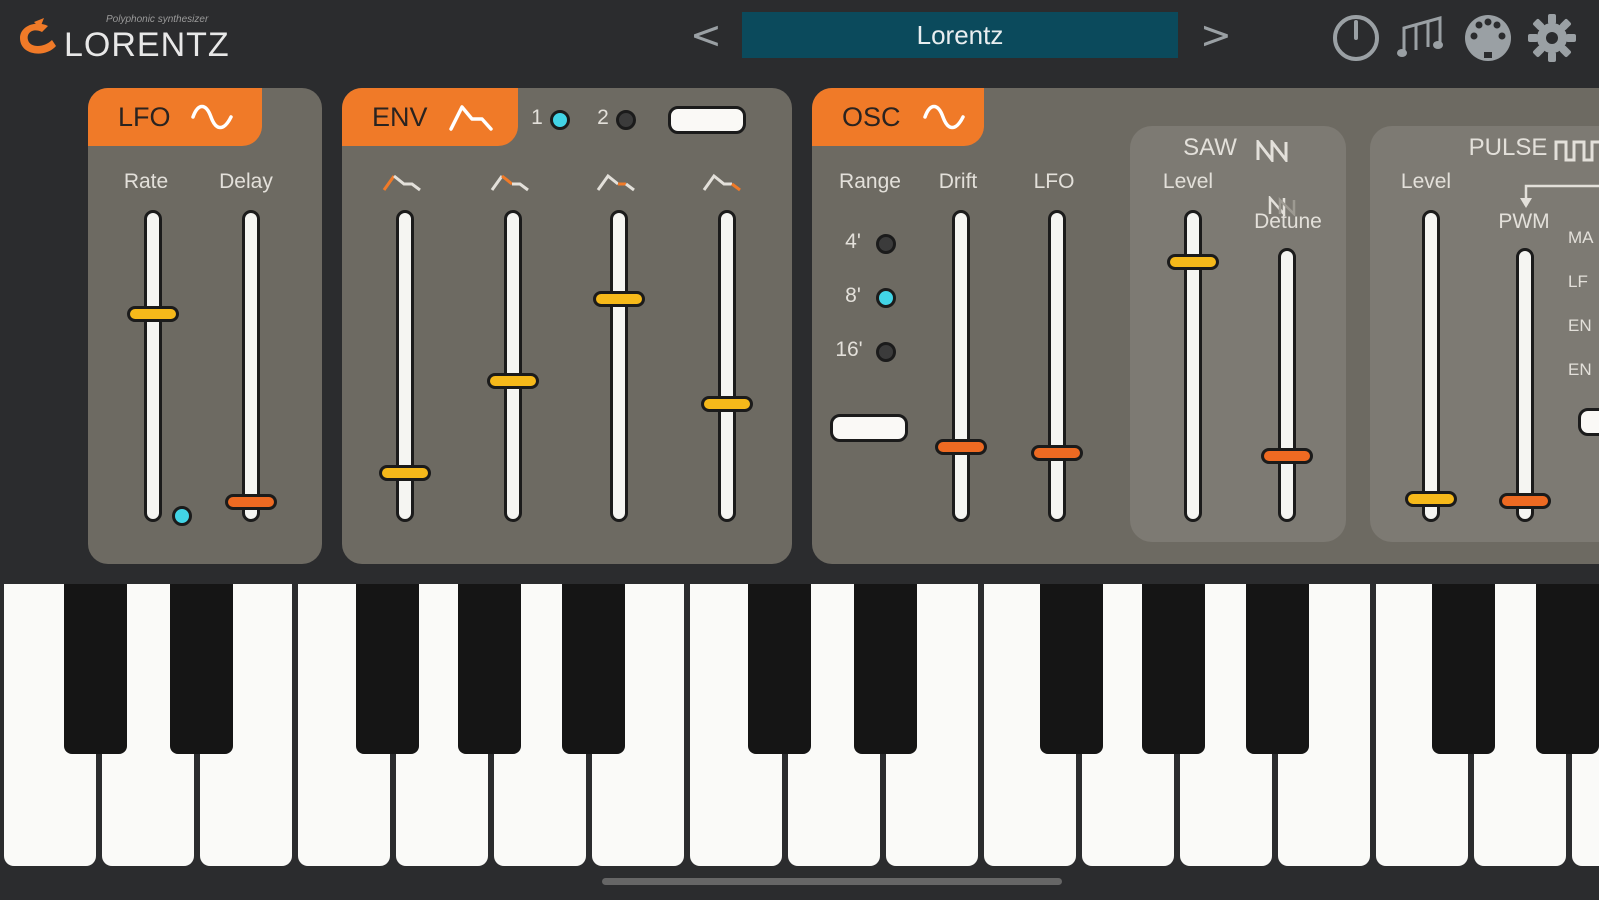 Image resolution: width=1599 pixels, height=900 pixels. What do you see at coordinates (1287, 385) in the screenshot?
I see `saw-detune-slider` at bounding box center [1287, 385].